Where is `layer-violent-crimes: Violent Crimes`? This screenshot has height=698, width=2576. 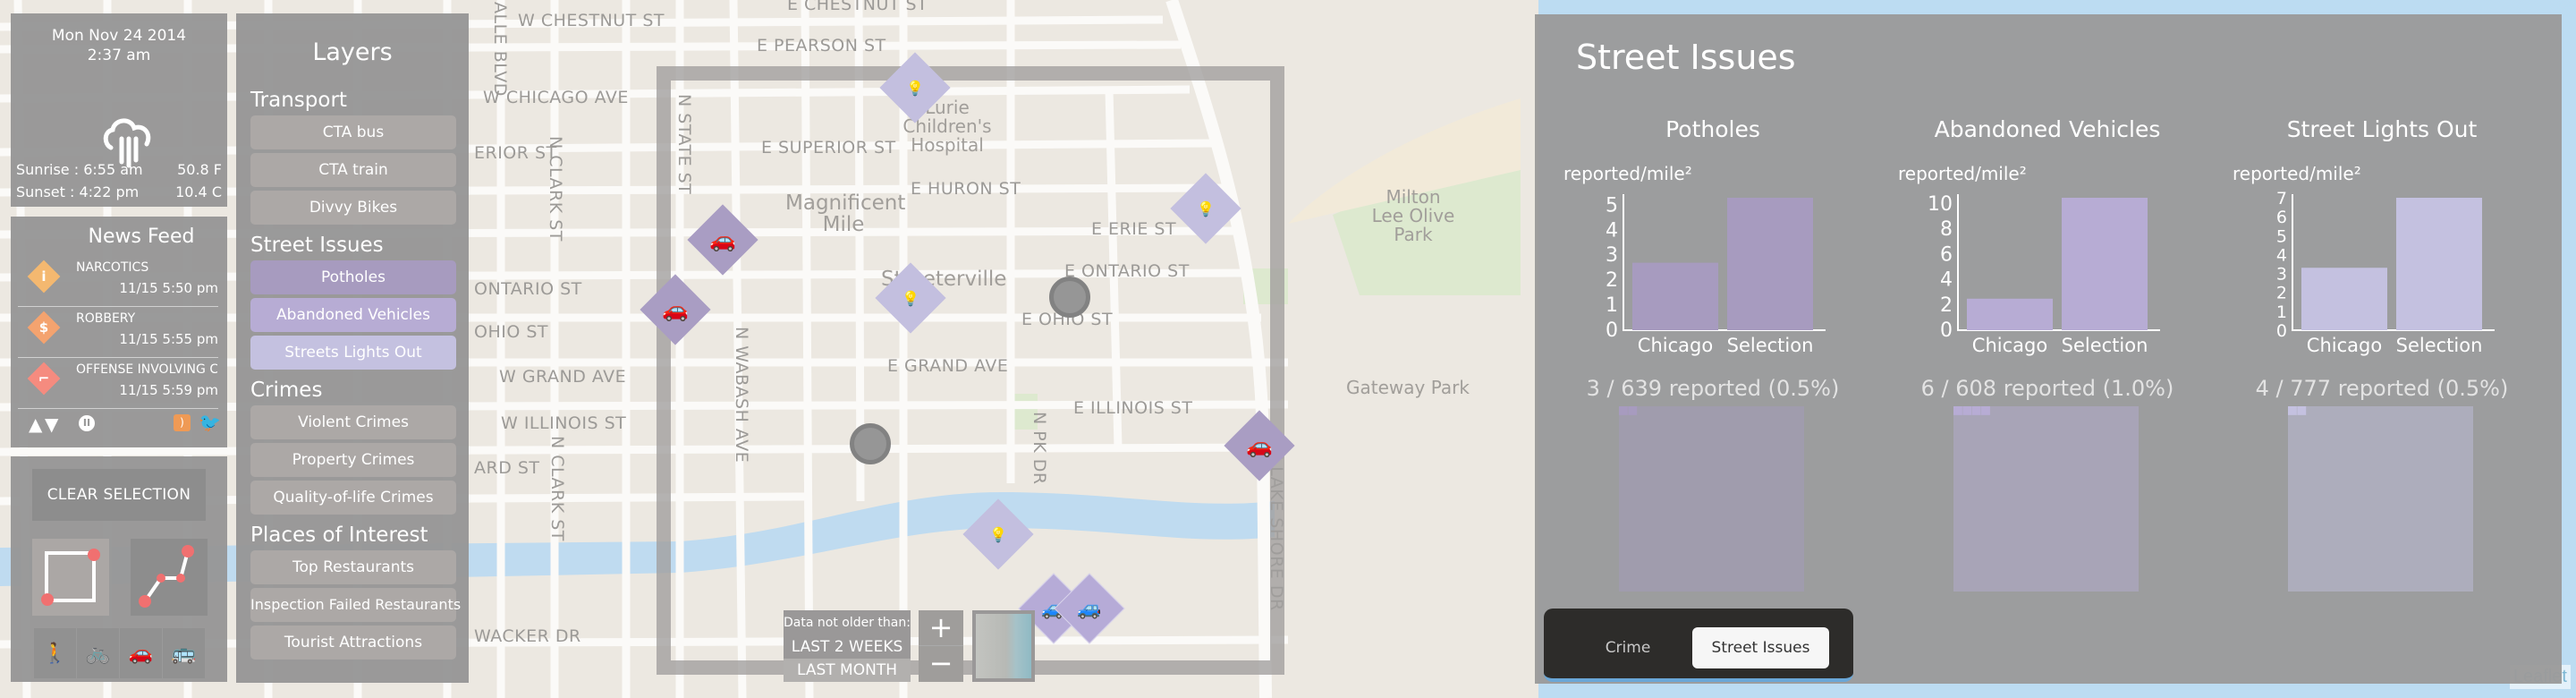
layer-violent-crimes: Violent Crimes is located at coordinates (353, 422).